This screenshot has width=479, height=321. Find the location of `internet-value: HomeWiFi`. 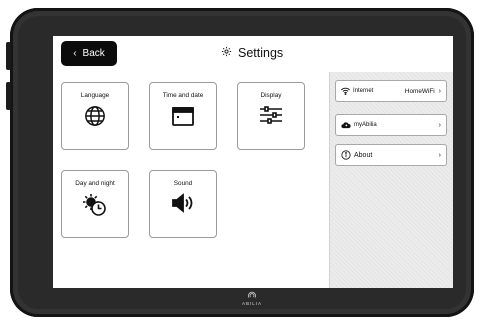

internet-value: HomeWiFi is located at coordinates (419, 91).